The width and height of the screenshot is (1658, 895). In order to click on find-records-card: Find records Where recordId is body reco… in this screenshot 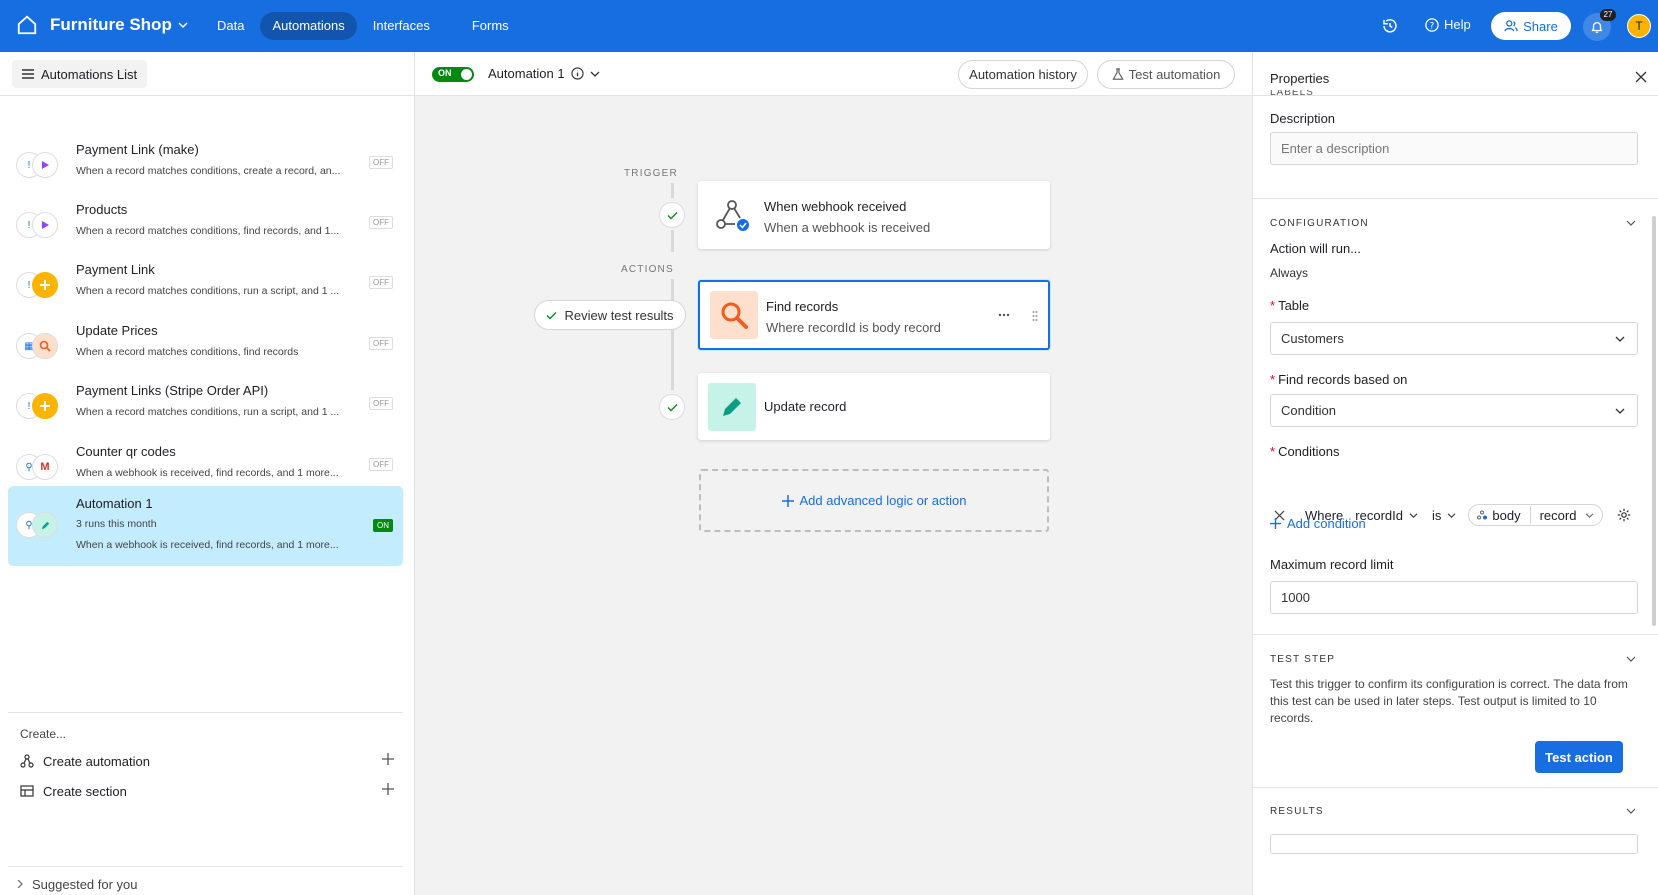, I will do `click(874, 315)`.